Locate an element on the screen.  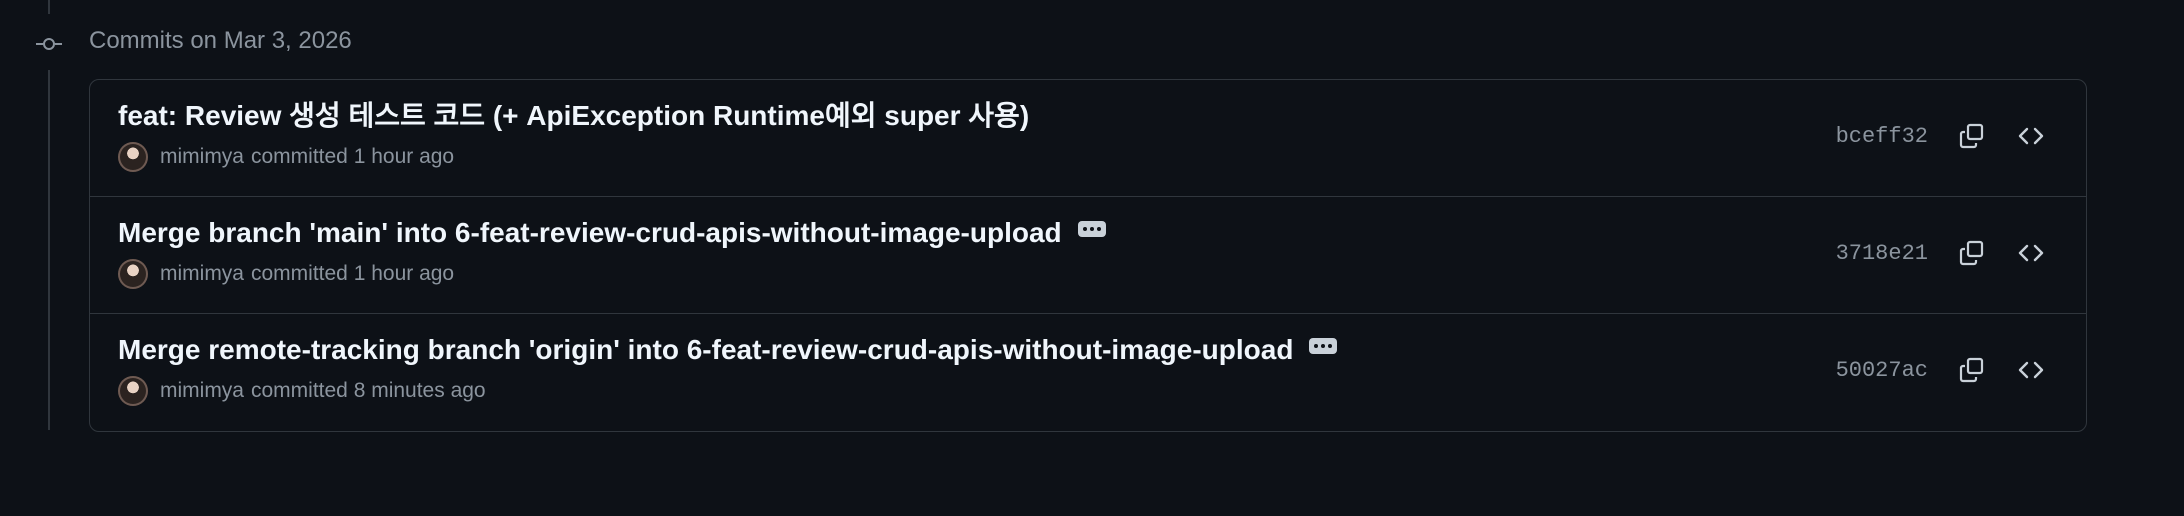
git-commit-icon is located at coordinates (49, 44).